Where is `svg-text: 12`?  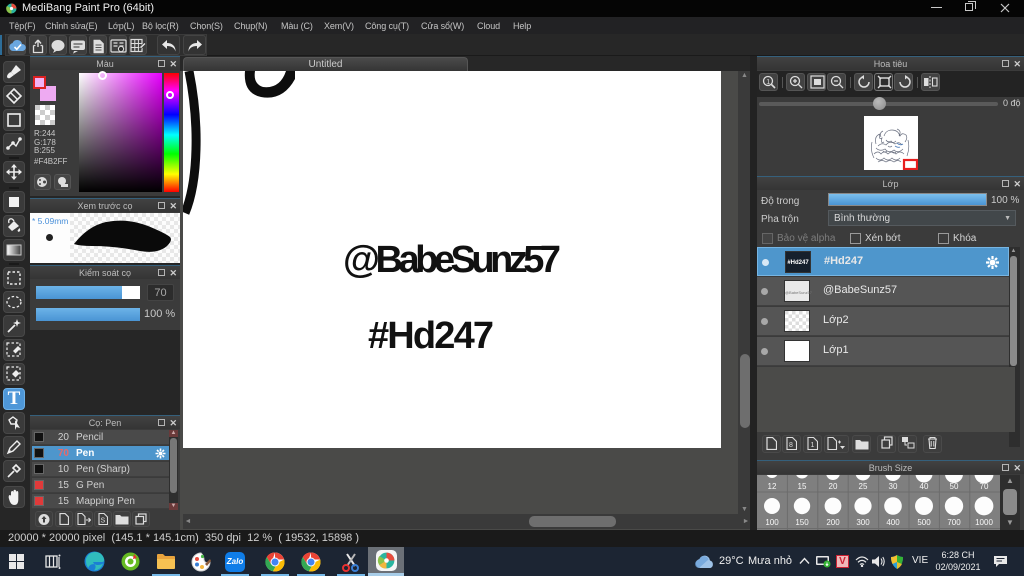 svg-text: 12 is located at coordinates (772, 486).